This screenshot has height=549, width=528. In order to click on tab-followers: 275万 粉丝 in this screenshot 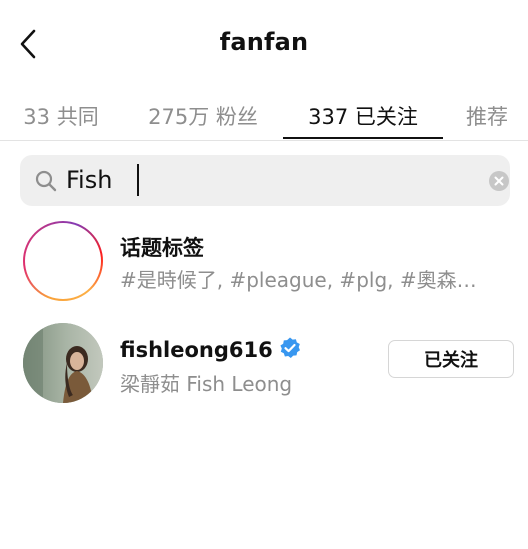, I will do `click(203, 116)`.